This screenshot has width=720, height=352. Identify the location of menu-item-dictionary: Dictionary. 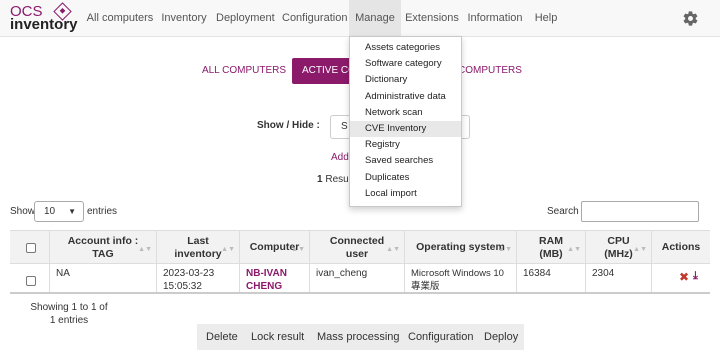
(405, 80).